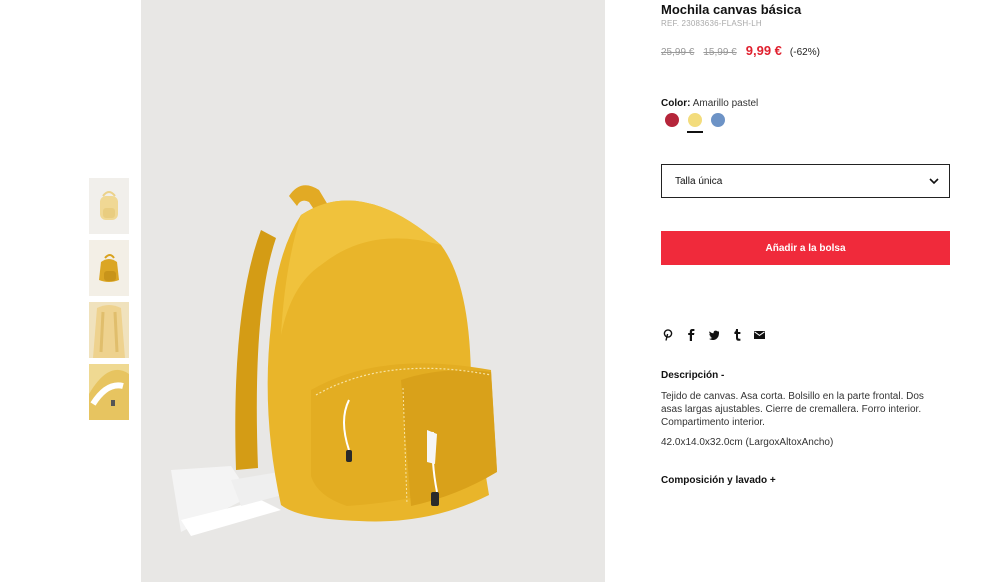 The image size is (991, 582). I want to click on color-swatches, so click(699, 123).